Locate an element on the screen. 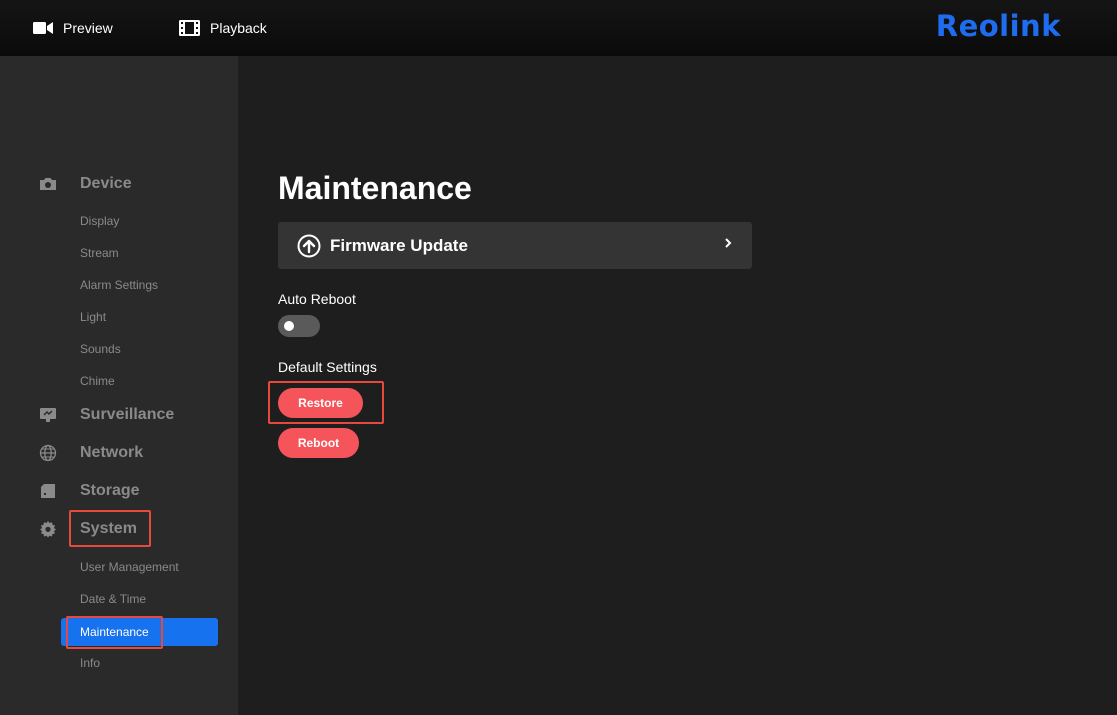  page-title: Maintenance is located at coordinates (375, 188).